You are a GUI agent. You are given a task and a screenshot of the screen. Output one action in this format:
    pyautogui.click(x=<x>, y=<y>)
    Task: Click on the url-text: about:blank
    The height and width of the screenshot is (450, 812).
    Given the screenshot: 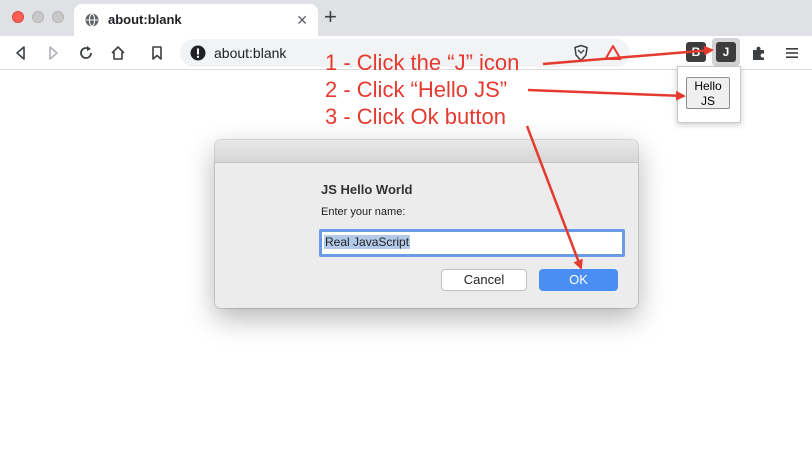 What is the action you would take?
    pyautogui.click(x=250, y=53)
    